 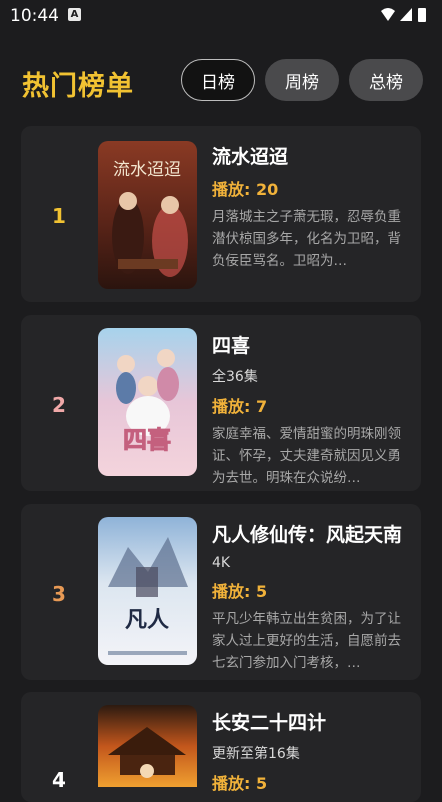 I want to click on play-count: 播放: 7, so click(x=240, y=406).